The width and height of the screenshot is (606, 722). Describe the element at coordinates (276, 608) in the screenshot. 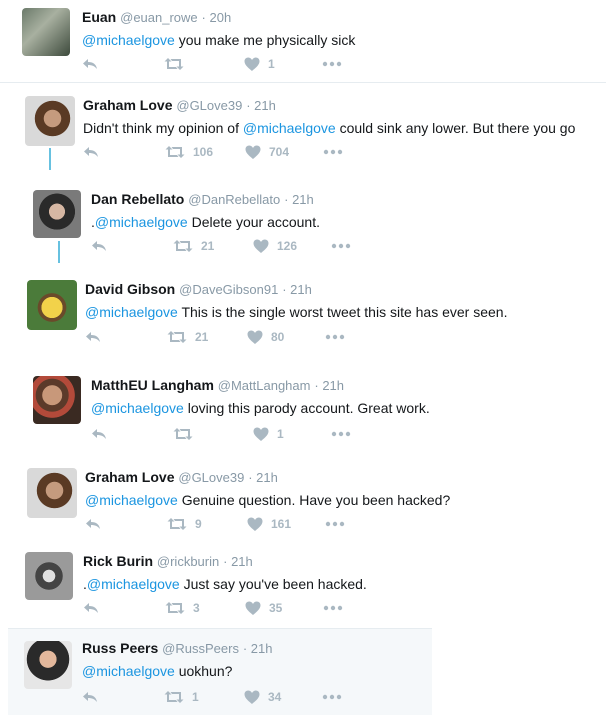

I see `like-count: 35` at that location.